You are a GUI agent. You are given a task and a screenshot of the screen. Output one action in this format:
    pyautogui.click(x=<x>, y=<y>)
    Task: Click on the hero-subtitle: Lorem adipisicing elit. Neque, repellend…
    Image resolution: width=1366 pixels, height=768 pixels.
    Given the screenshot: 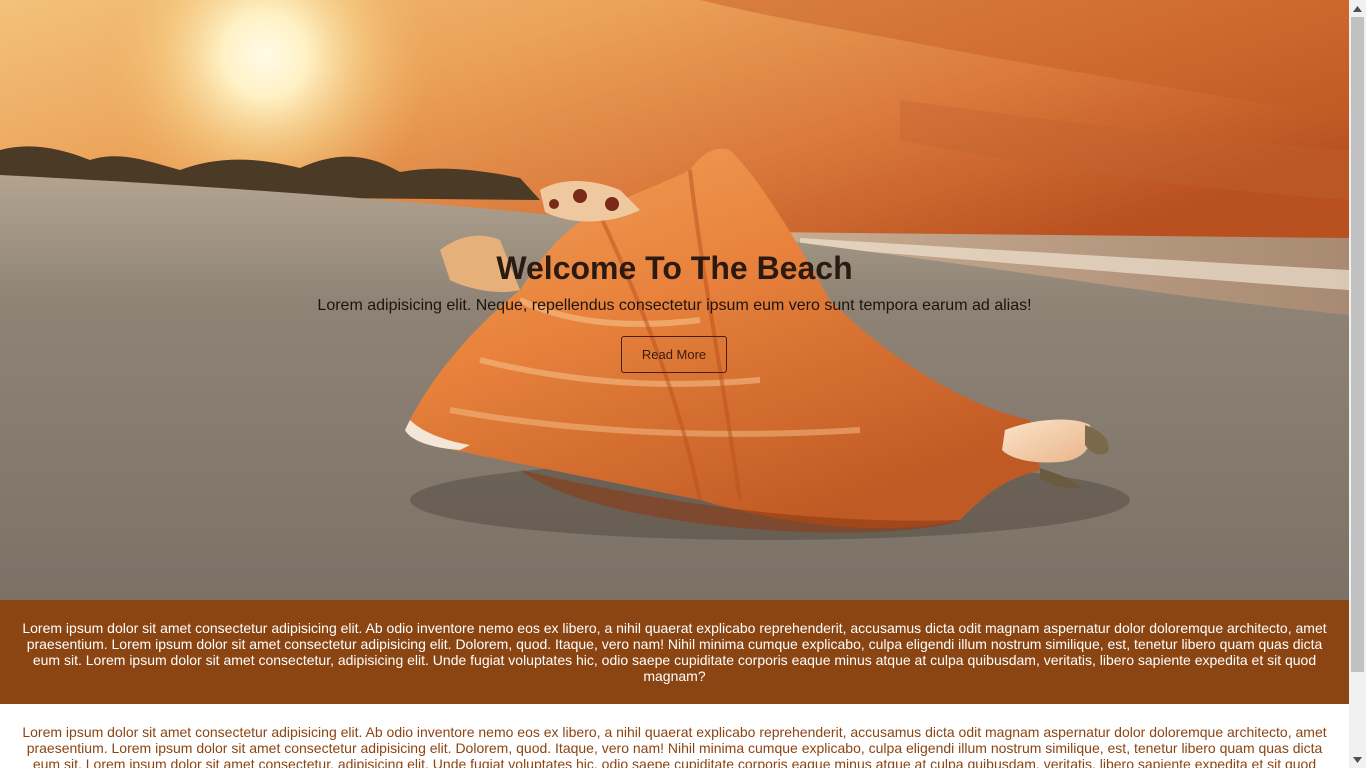 What is the action you would take?
    pyautogui.click(x=674, y=305)
    